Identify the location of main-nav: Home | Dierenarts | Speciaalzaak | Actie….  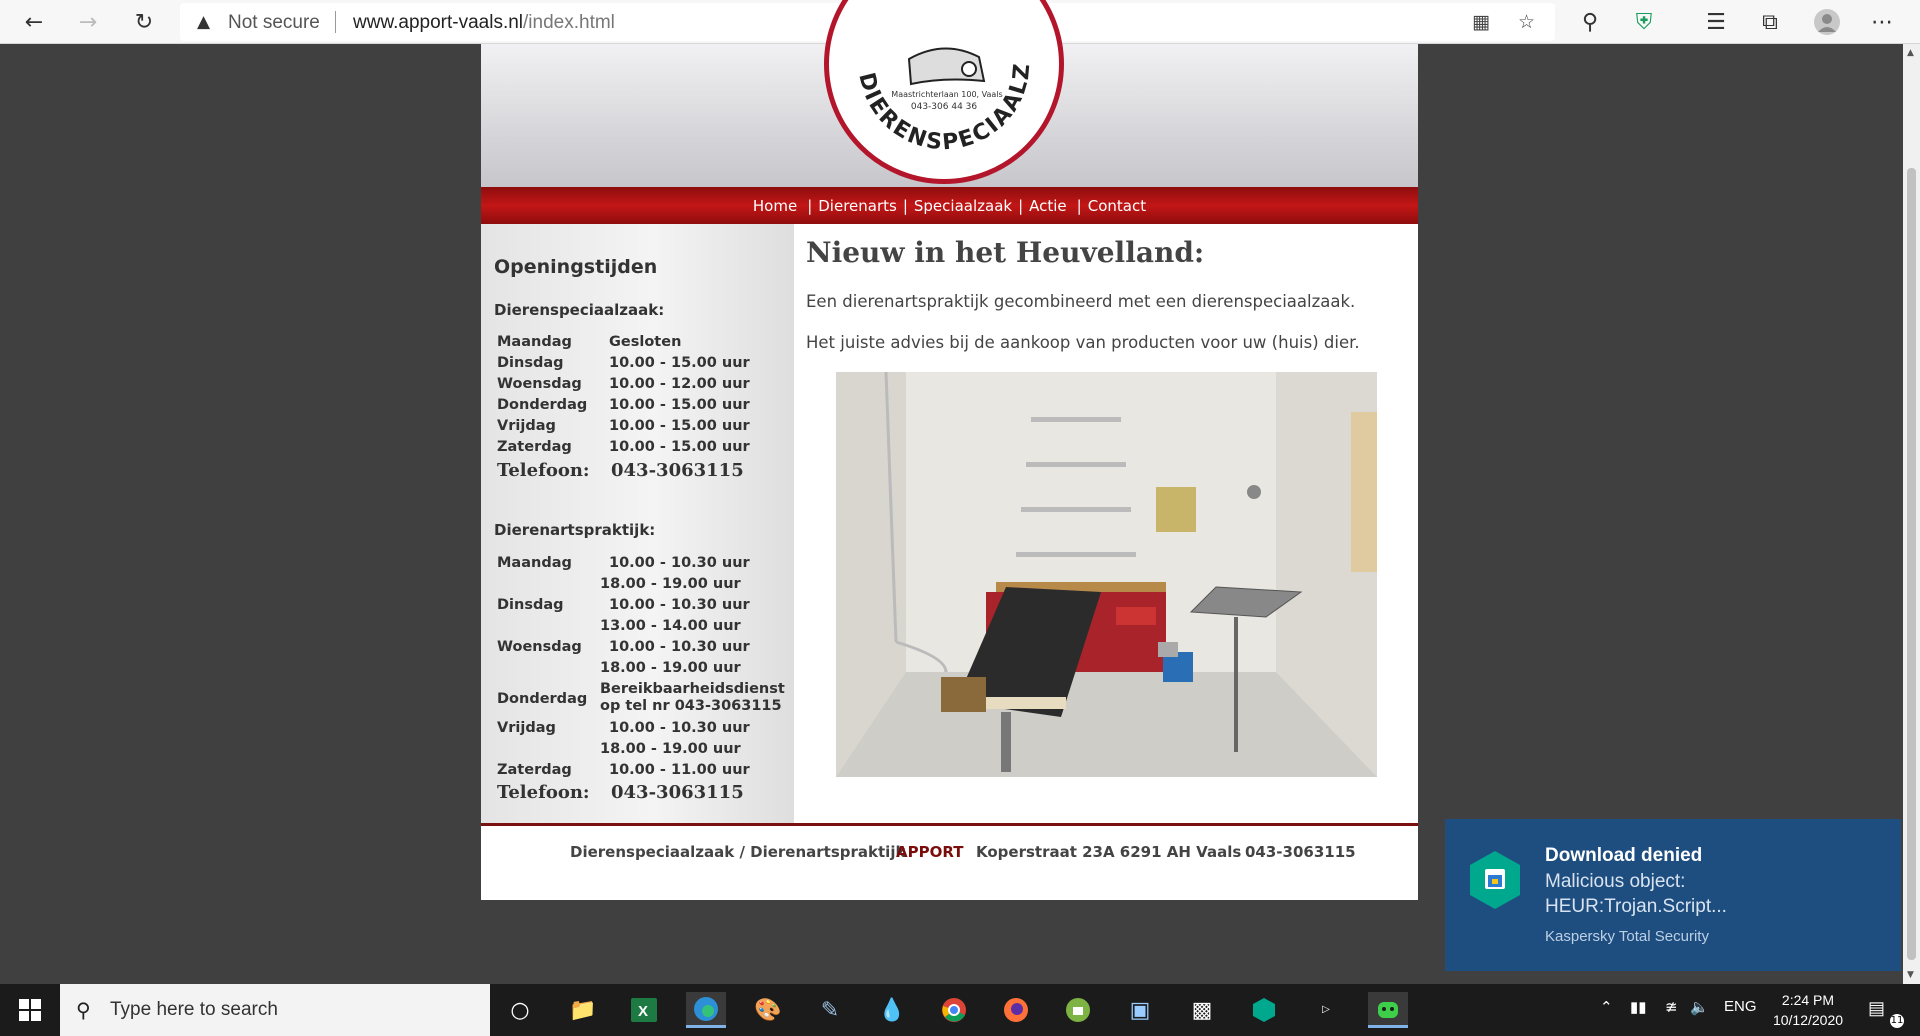
(949, 205).